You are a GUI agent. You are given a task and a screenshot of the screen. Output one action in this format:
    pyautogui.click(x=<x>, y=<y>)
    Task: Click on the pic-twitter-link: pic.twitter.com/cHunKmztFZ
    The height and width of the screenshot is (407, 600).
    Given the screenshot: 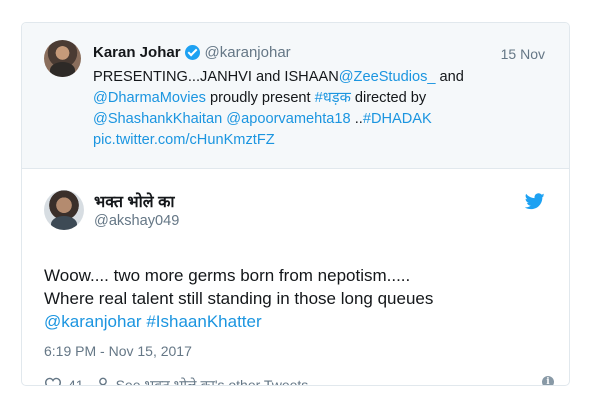 What is the action you would take?
    pyautogui.click(x=184, y=140)
    